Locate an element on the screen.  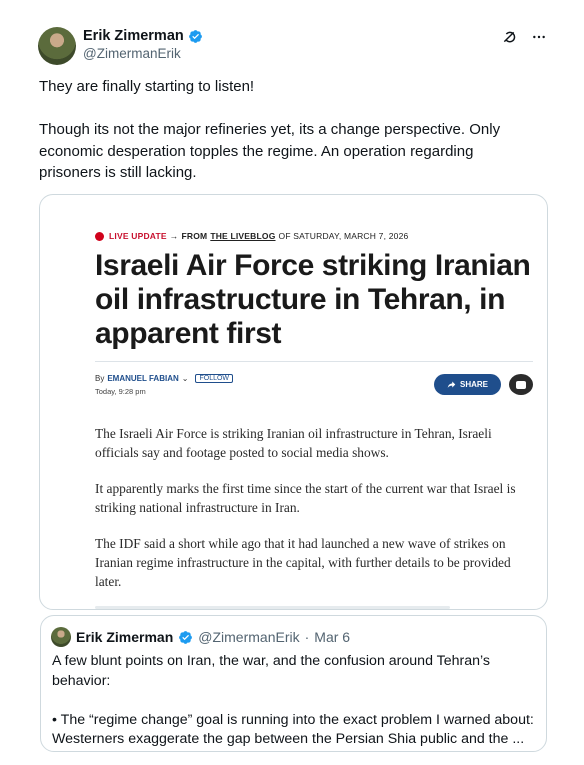
chevron-down-icon: ⌄ is located at coordinates (185, 378).